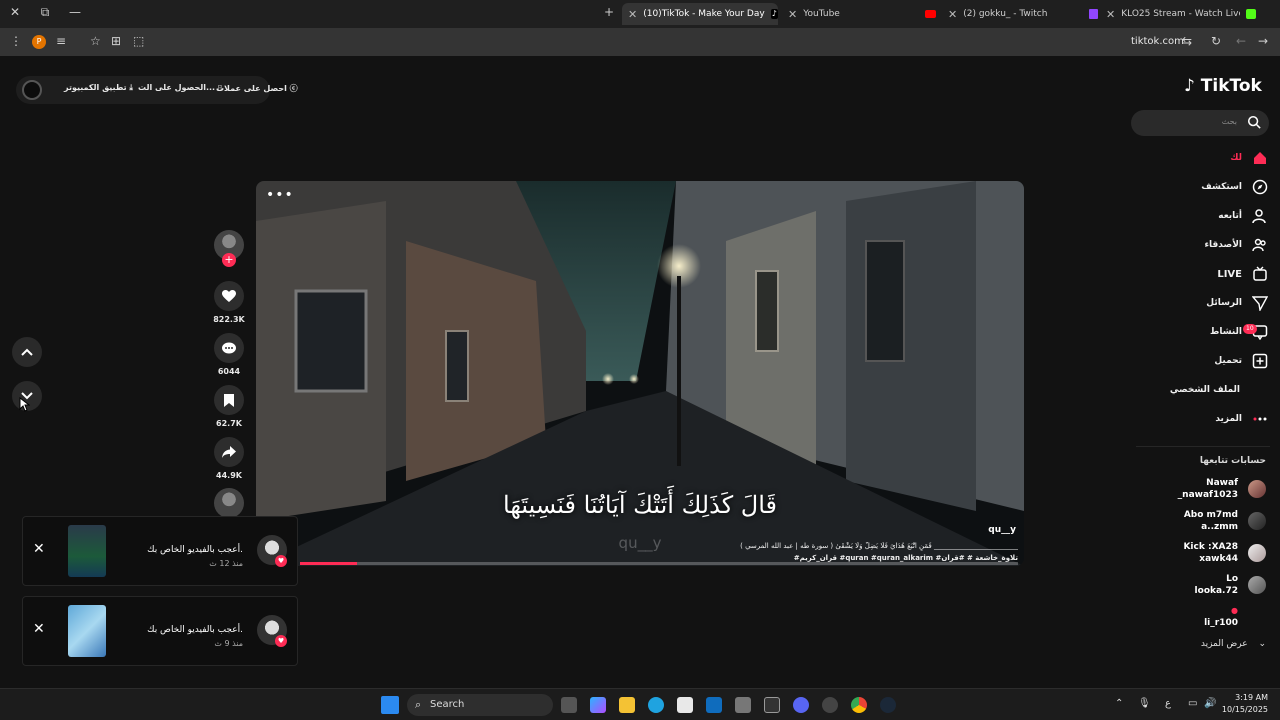 The image size is (1280, 720). Describe the element at coordinates (116, 41) in the screenshot. I see `translate-icon: ⊞` at that location.